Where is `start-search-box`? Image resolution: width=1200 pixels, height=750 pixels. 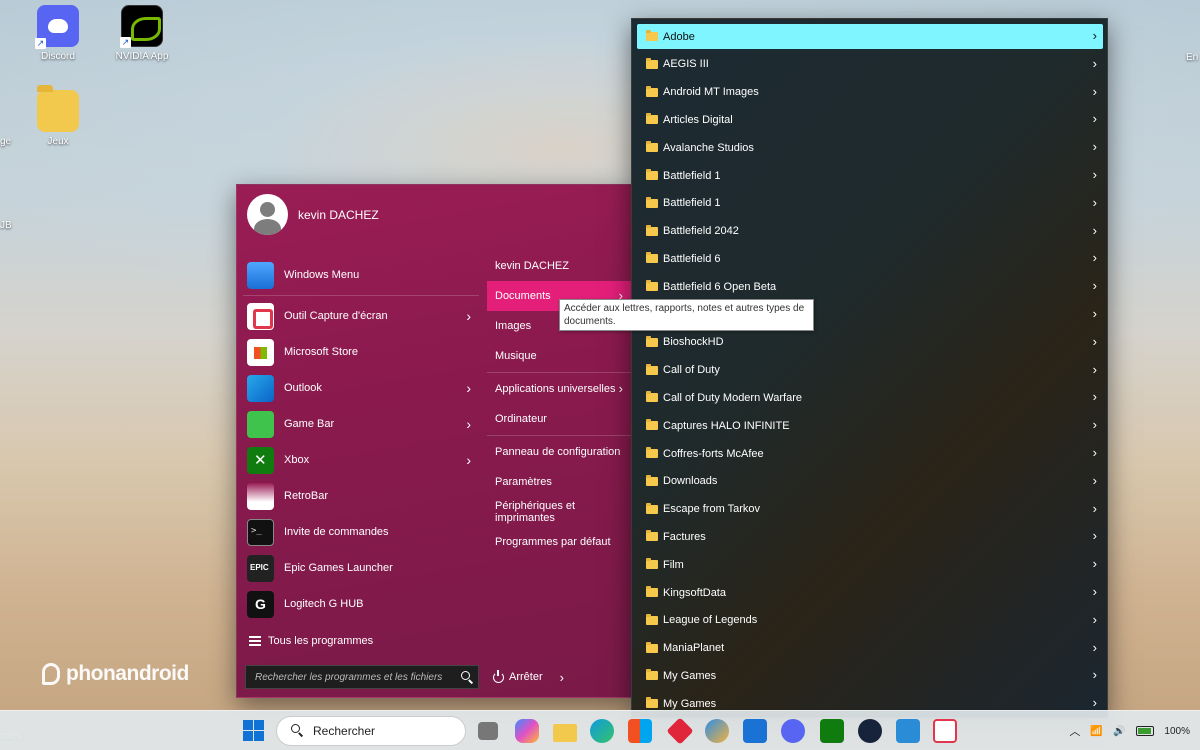 start-search-box is located at coordinates (362, 677).